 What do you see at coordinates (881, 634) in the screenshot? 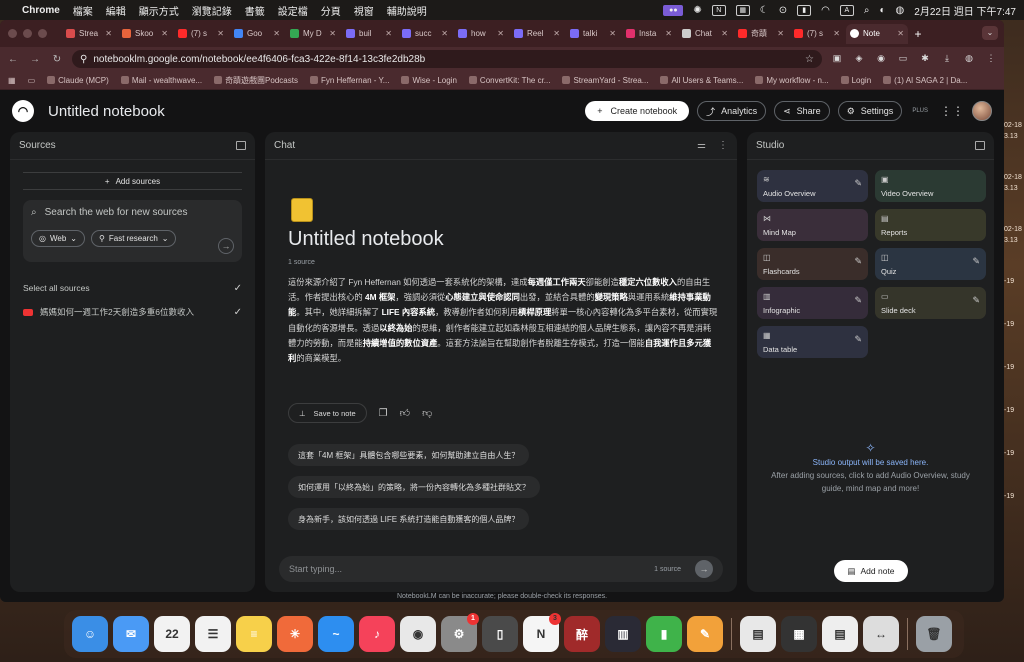
I see `dock-screenshot-2-icon: ↔` at bounding box center [881, 634].